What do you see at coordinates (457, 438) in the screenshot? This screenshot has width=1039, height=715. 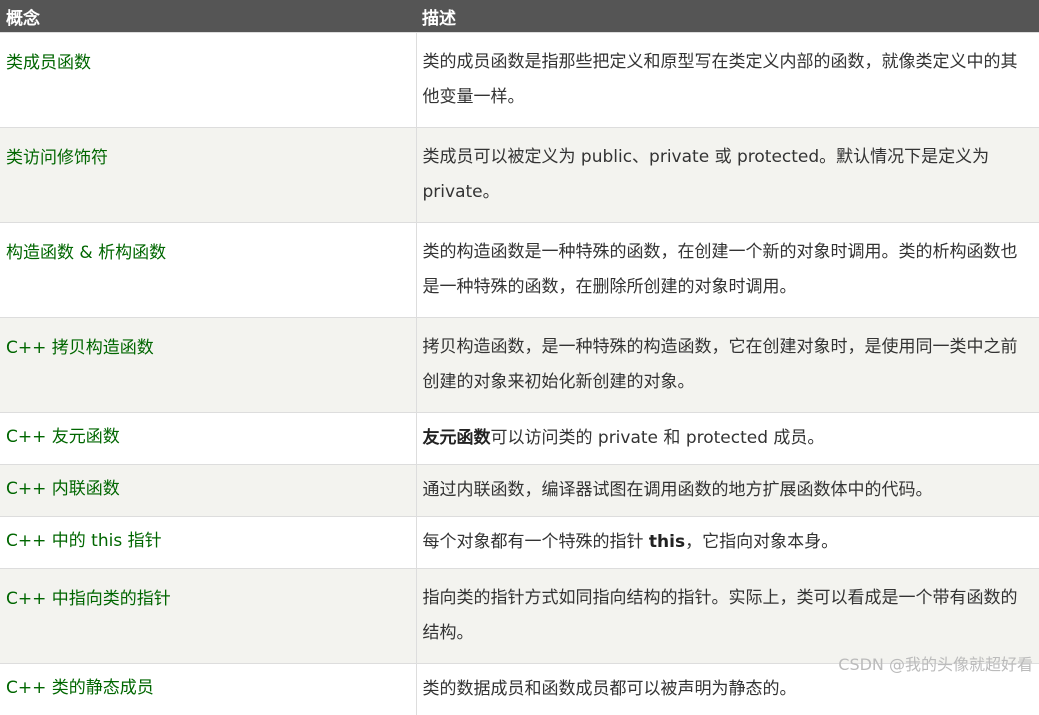 I see `description-bold: 友元函数` at bounding box center [457, 438].